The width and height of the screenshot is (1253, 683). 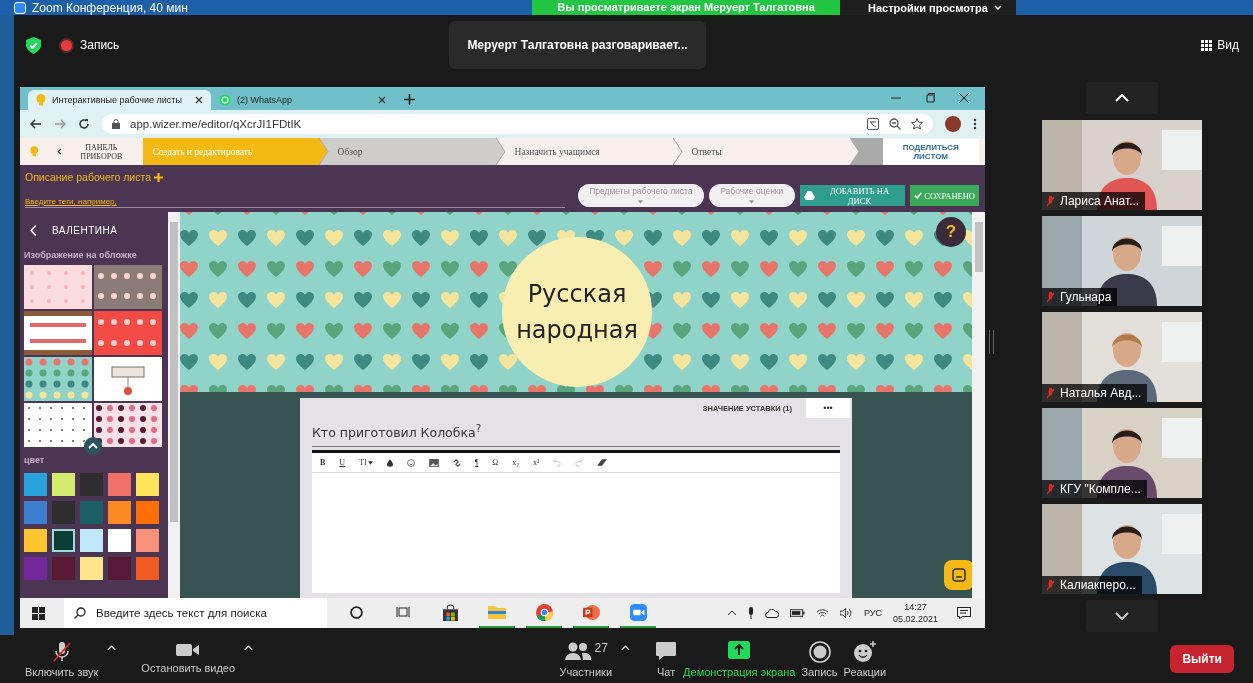 I want to click on format-button: x², so click(x=536, y=463).